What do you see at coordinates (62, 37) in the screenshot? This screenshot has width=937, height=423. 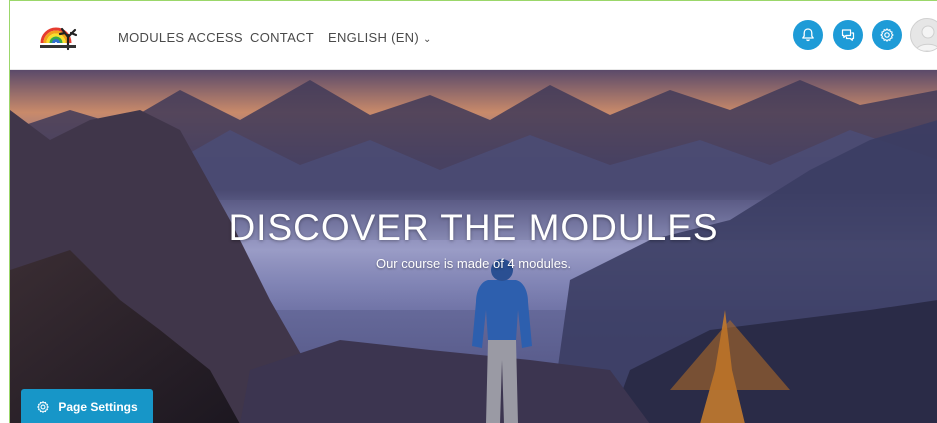 I see `site-logo` at bounding box center [62, 37].